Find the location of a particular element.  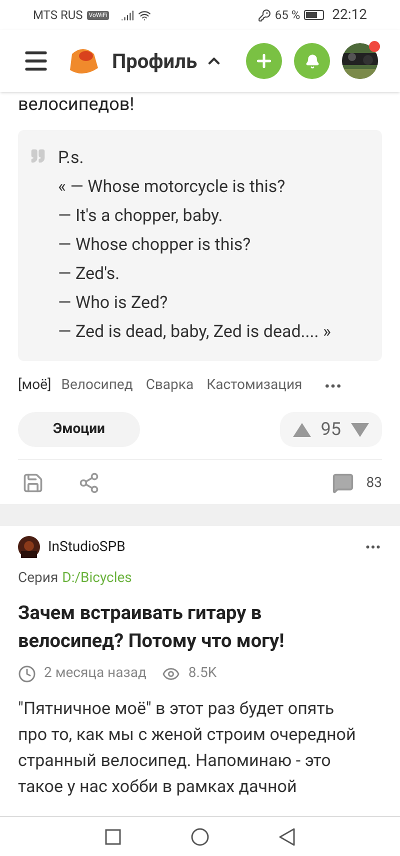

rating-value: 95 is located at coordinates (330, 430).